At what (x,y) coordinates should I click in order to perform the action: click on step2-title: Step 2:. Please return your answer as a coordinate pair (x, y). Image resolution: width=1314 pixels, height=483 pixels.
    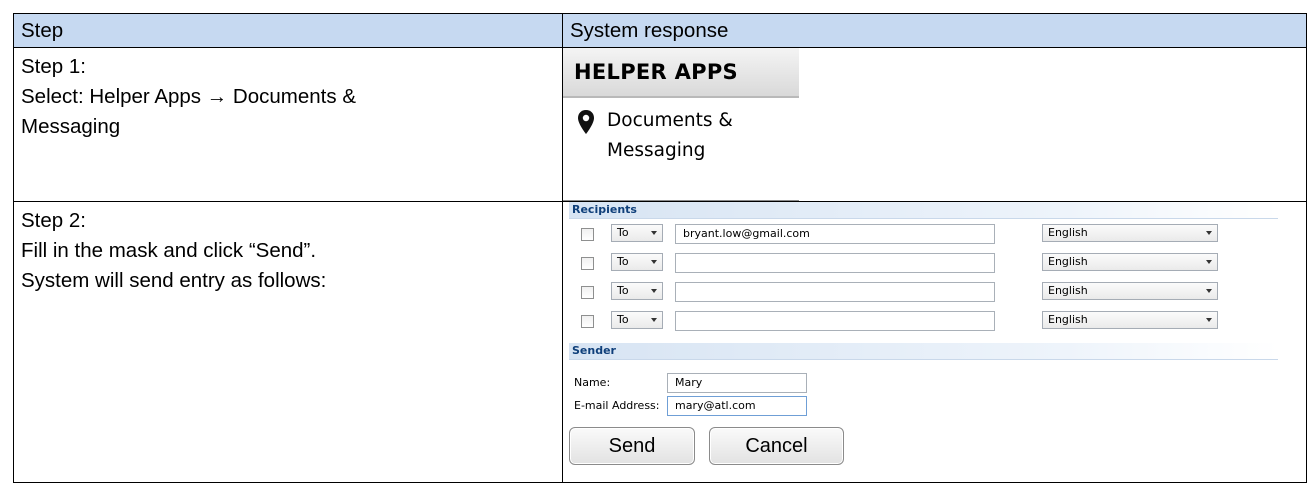
    Looking at the image, I should click on (53, 220).